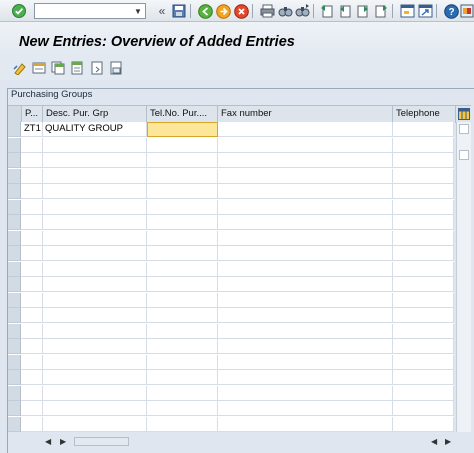  What do you see at coordinates (32, 129) in the screenshot?
I see `table-cell: ZT1` at bounding box center [32, 129].